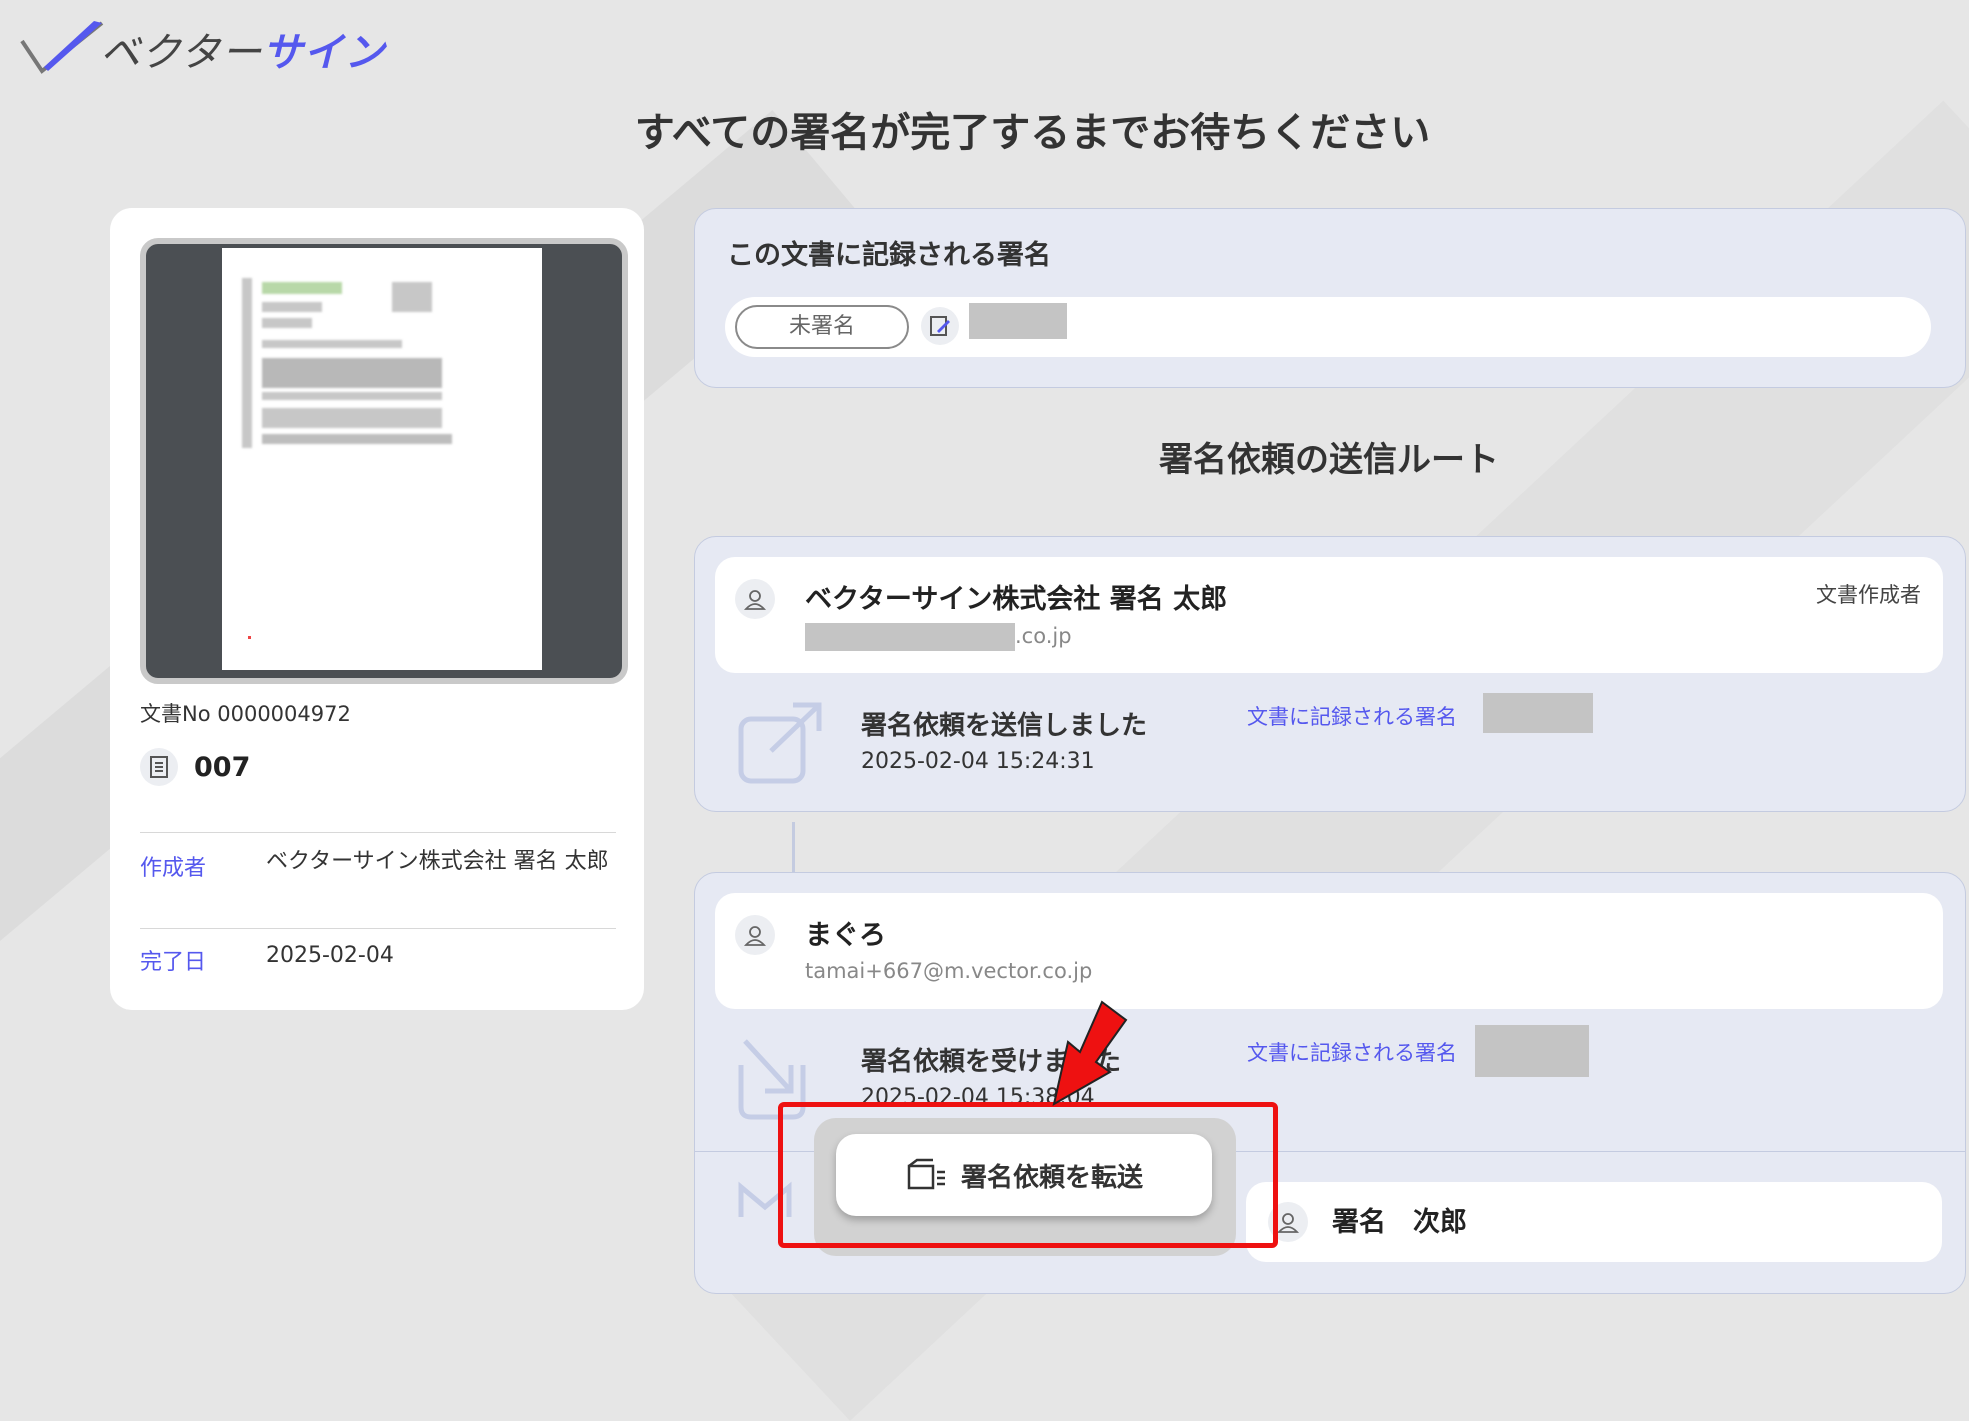 Image resolution: width=1969 pixels, height=1421 pixels. Describe the element at coordinates (222, 767) in the screenshot. I see `document-name: 007` at that location.